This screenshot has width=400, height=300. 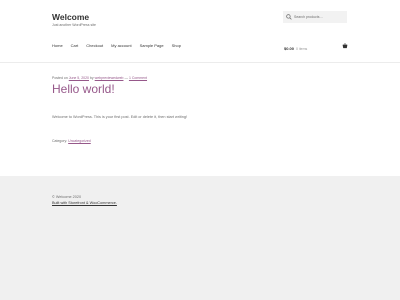 I want to click on footer-copyright: © Welcome 2020, so click(x=67, y=197).